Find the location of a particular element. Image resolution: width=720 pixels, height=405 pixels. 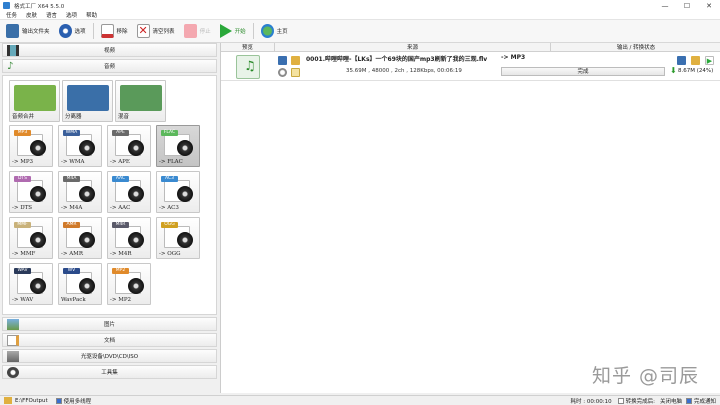

audio-tile-wma: WMA -> WMA is located at coordinates (80, 146).